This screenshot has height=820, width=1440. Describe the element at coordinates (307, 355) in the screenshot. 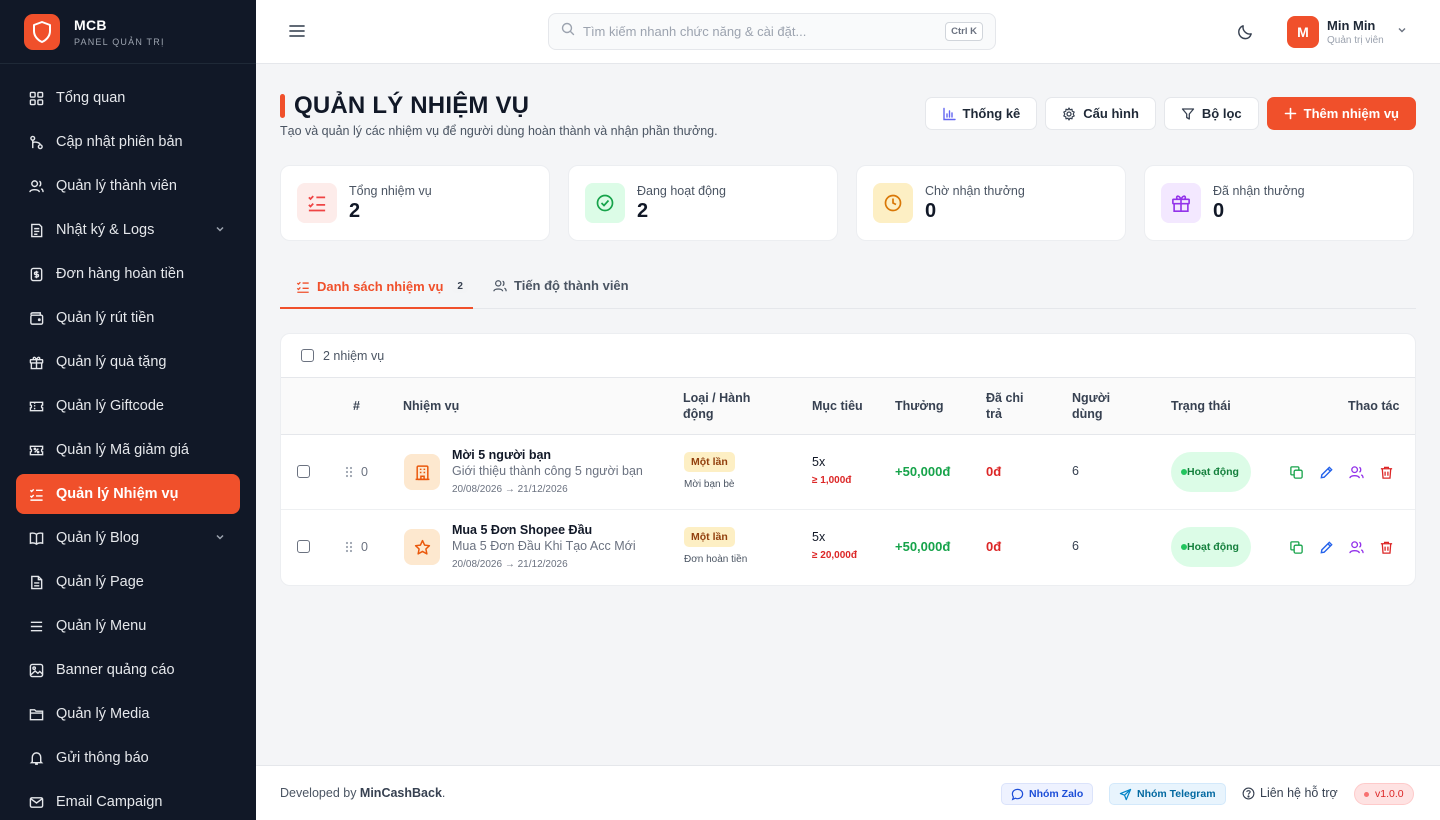

I see `select-all-checkbox` at that location.